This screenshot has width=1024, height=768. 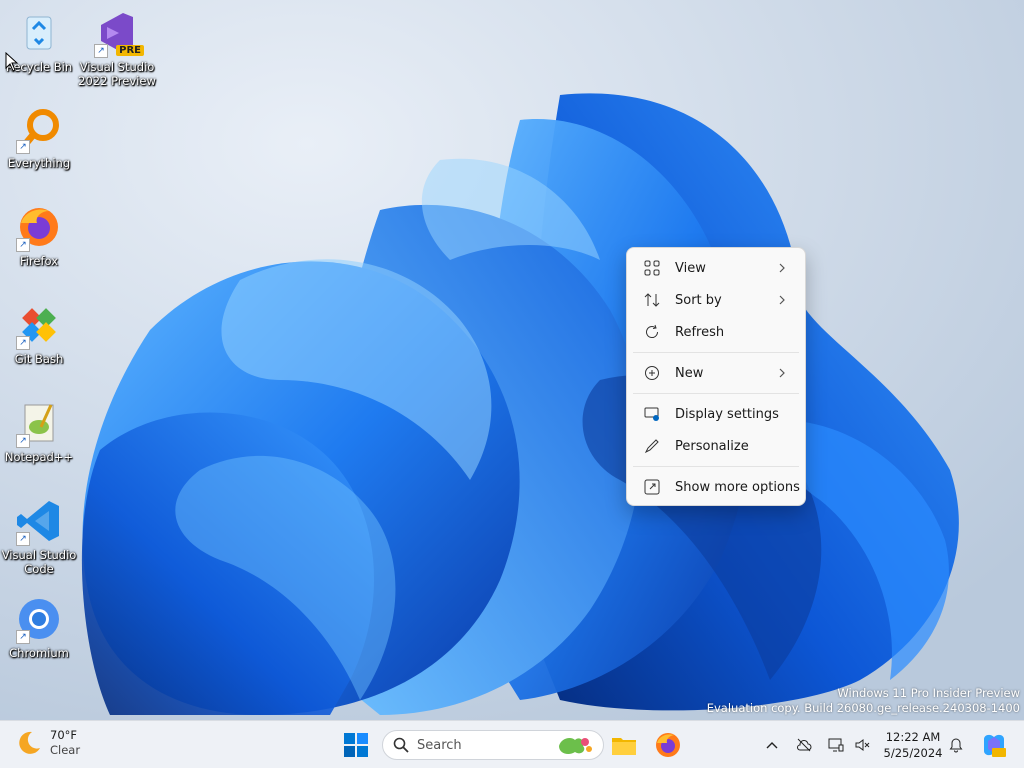 I want to click on notepad-plus-plus-icon: ↗, so click(x=39, y=423).